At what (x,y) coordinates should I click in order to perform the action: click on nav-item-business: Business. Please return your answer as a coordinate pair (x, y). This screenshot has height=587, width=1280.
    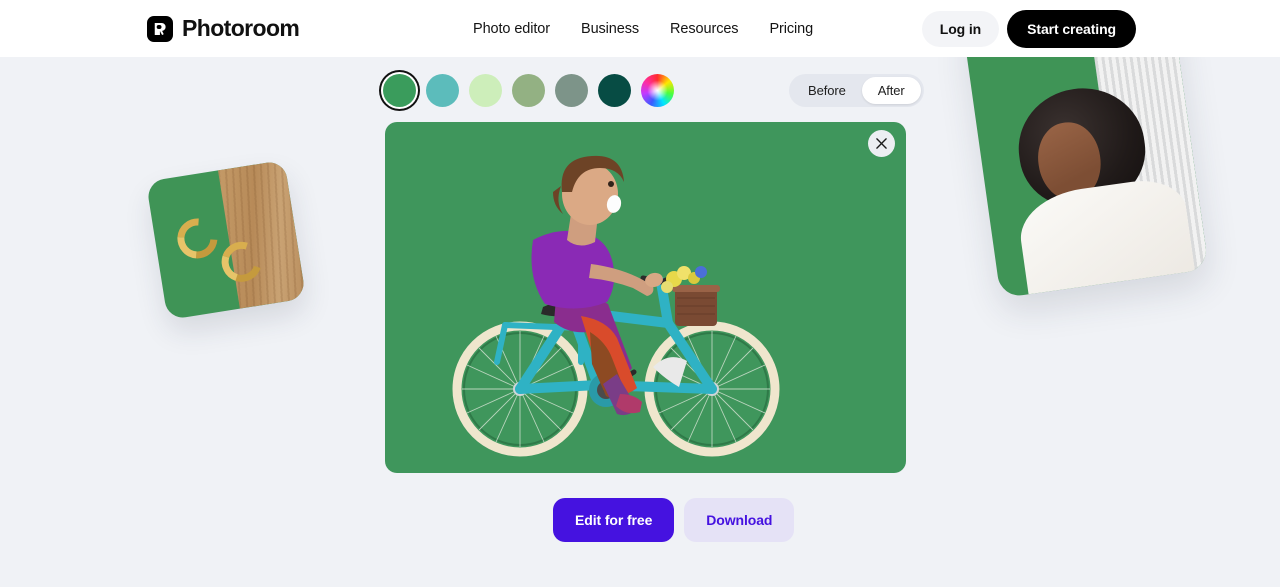
    Looking at the image, I should click on (610, 29).